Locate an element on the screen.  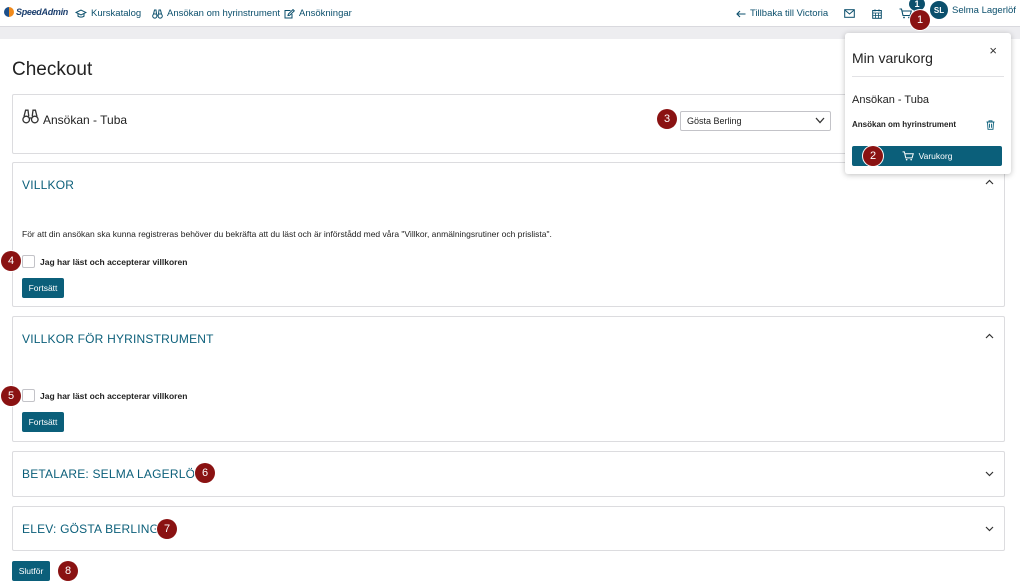
page-title: Checkout is located at coordinates (52, 69).